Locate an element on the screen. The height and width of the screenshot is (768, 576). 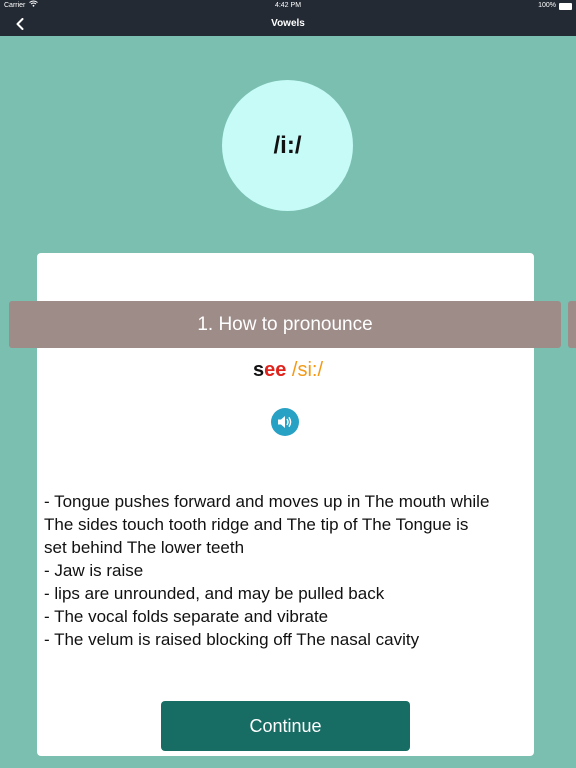
example-word-highlight: ee is located at coordinates (275, 370).